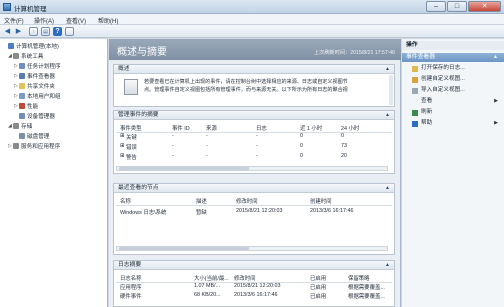 Image resolution: width=504 pixels, height=307 pixels. What do you see at coordinates (14, 20) in the screenshot?
I see `menu-file: 文件(F)` at bounding box center [14, 20].